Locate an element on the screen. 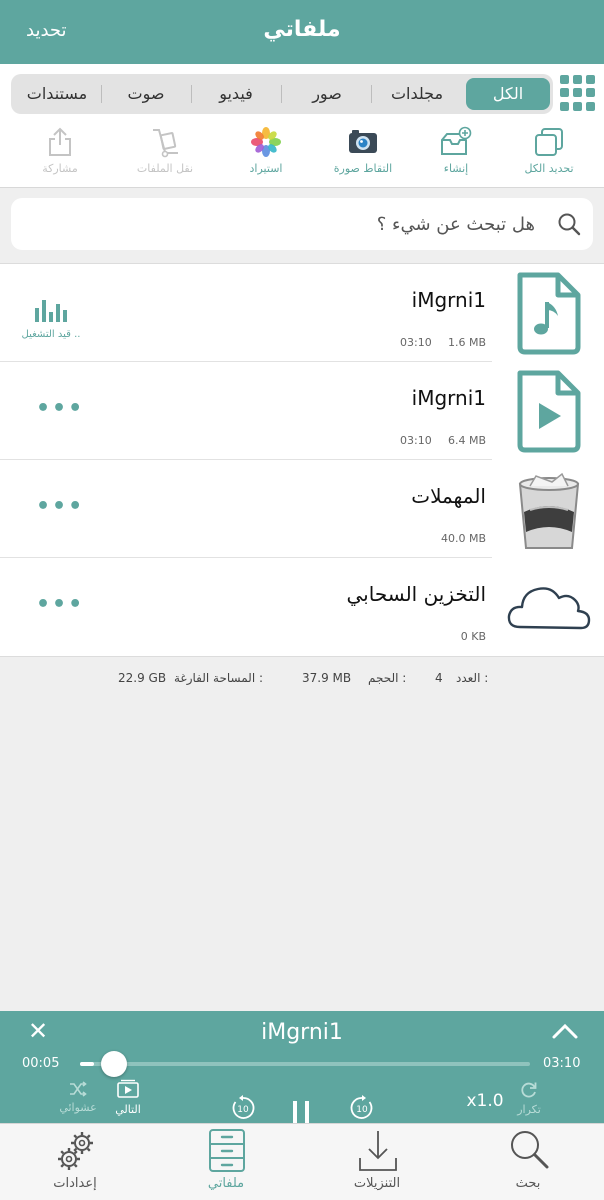  segment-folders: مجلدات is located at coordinates (417, 94).